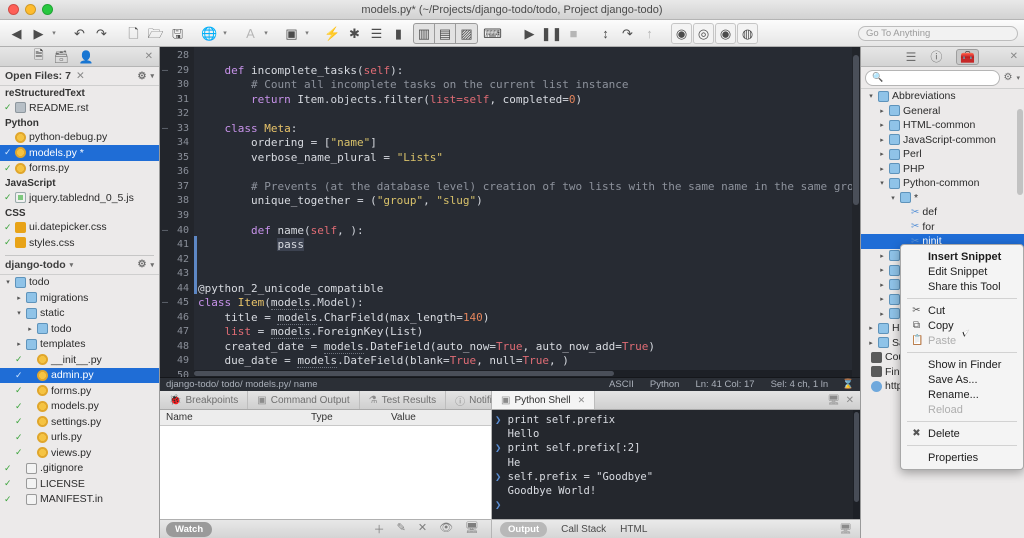 Image resolution: width=1024 pixels, height=538 pixels. Describe the element at coordinates (39, 56) in the screenshot. I see `files-tab-icon: 🗎` at that location.